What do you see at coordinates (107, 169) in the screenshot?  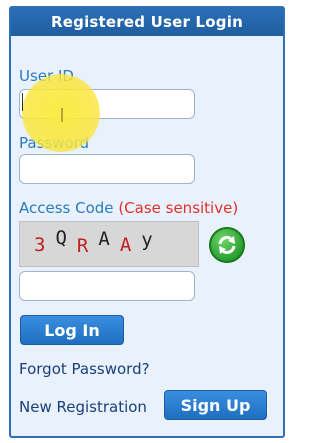 I see `password-input` at bounding box center [107, 169].